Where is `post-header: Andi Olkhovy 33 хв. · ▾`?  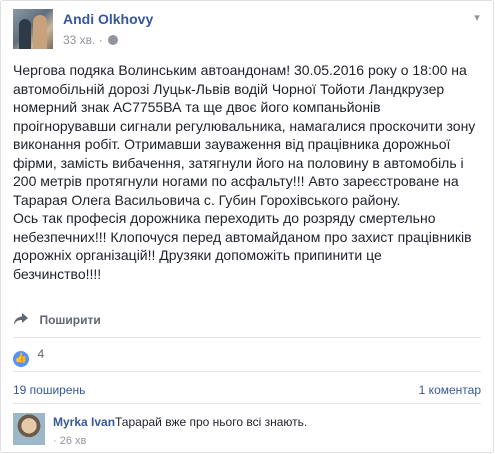
post-header: Andi Olkhovy 33 хв. · ▾ is located at coordinates (248, 31).